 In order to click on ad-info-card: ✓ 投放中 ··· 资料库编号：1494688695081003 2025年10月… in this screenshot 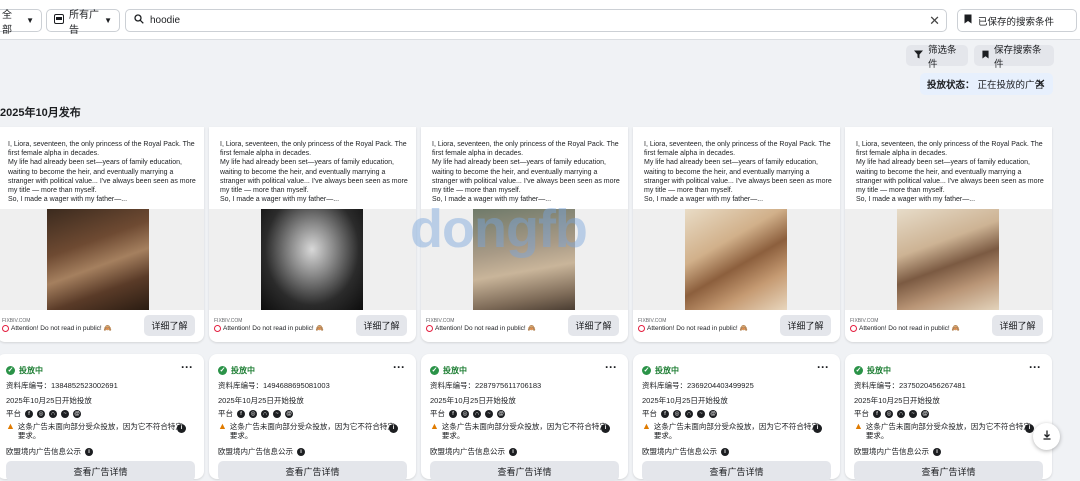, I will do `click(312, 417)`.